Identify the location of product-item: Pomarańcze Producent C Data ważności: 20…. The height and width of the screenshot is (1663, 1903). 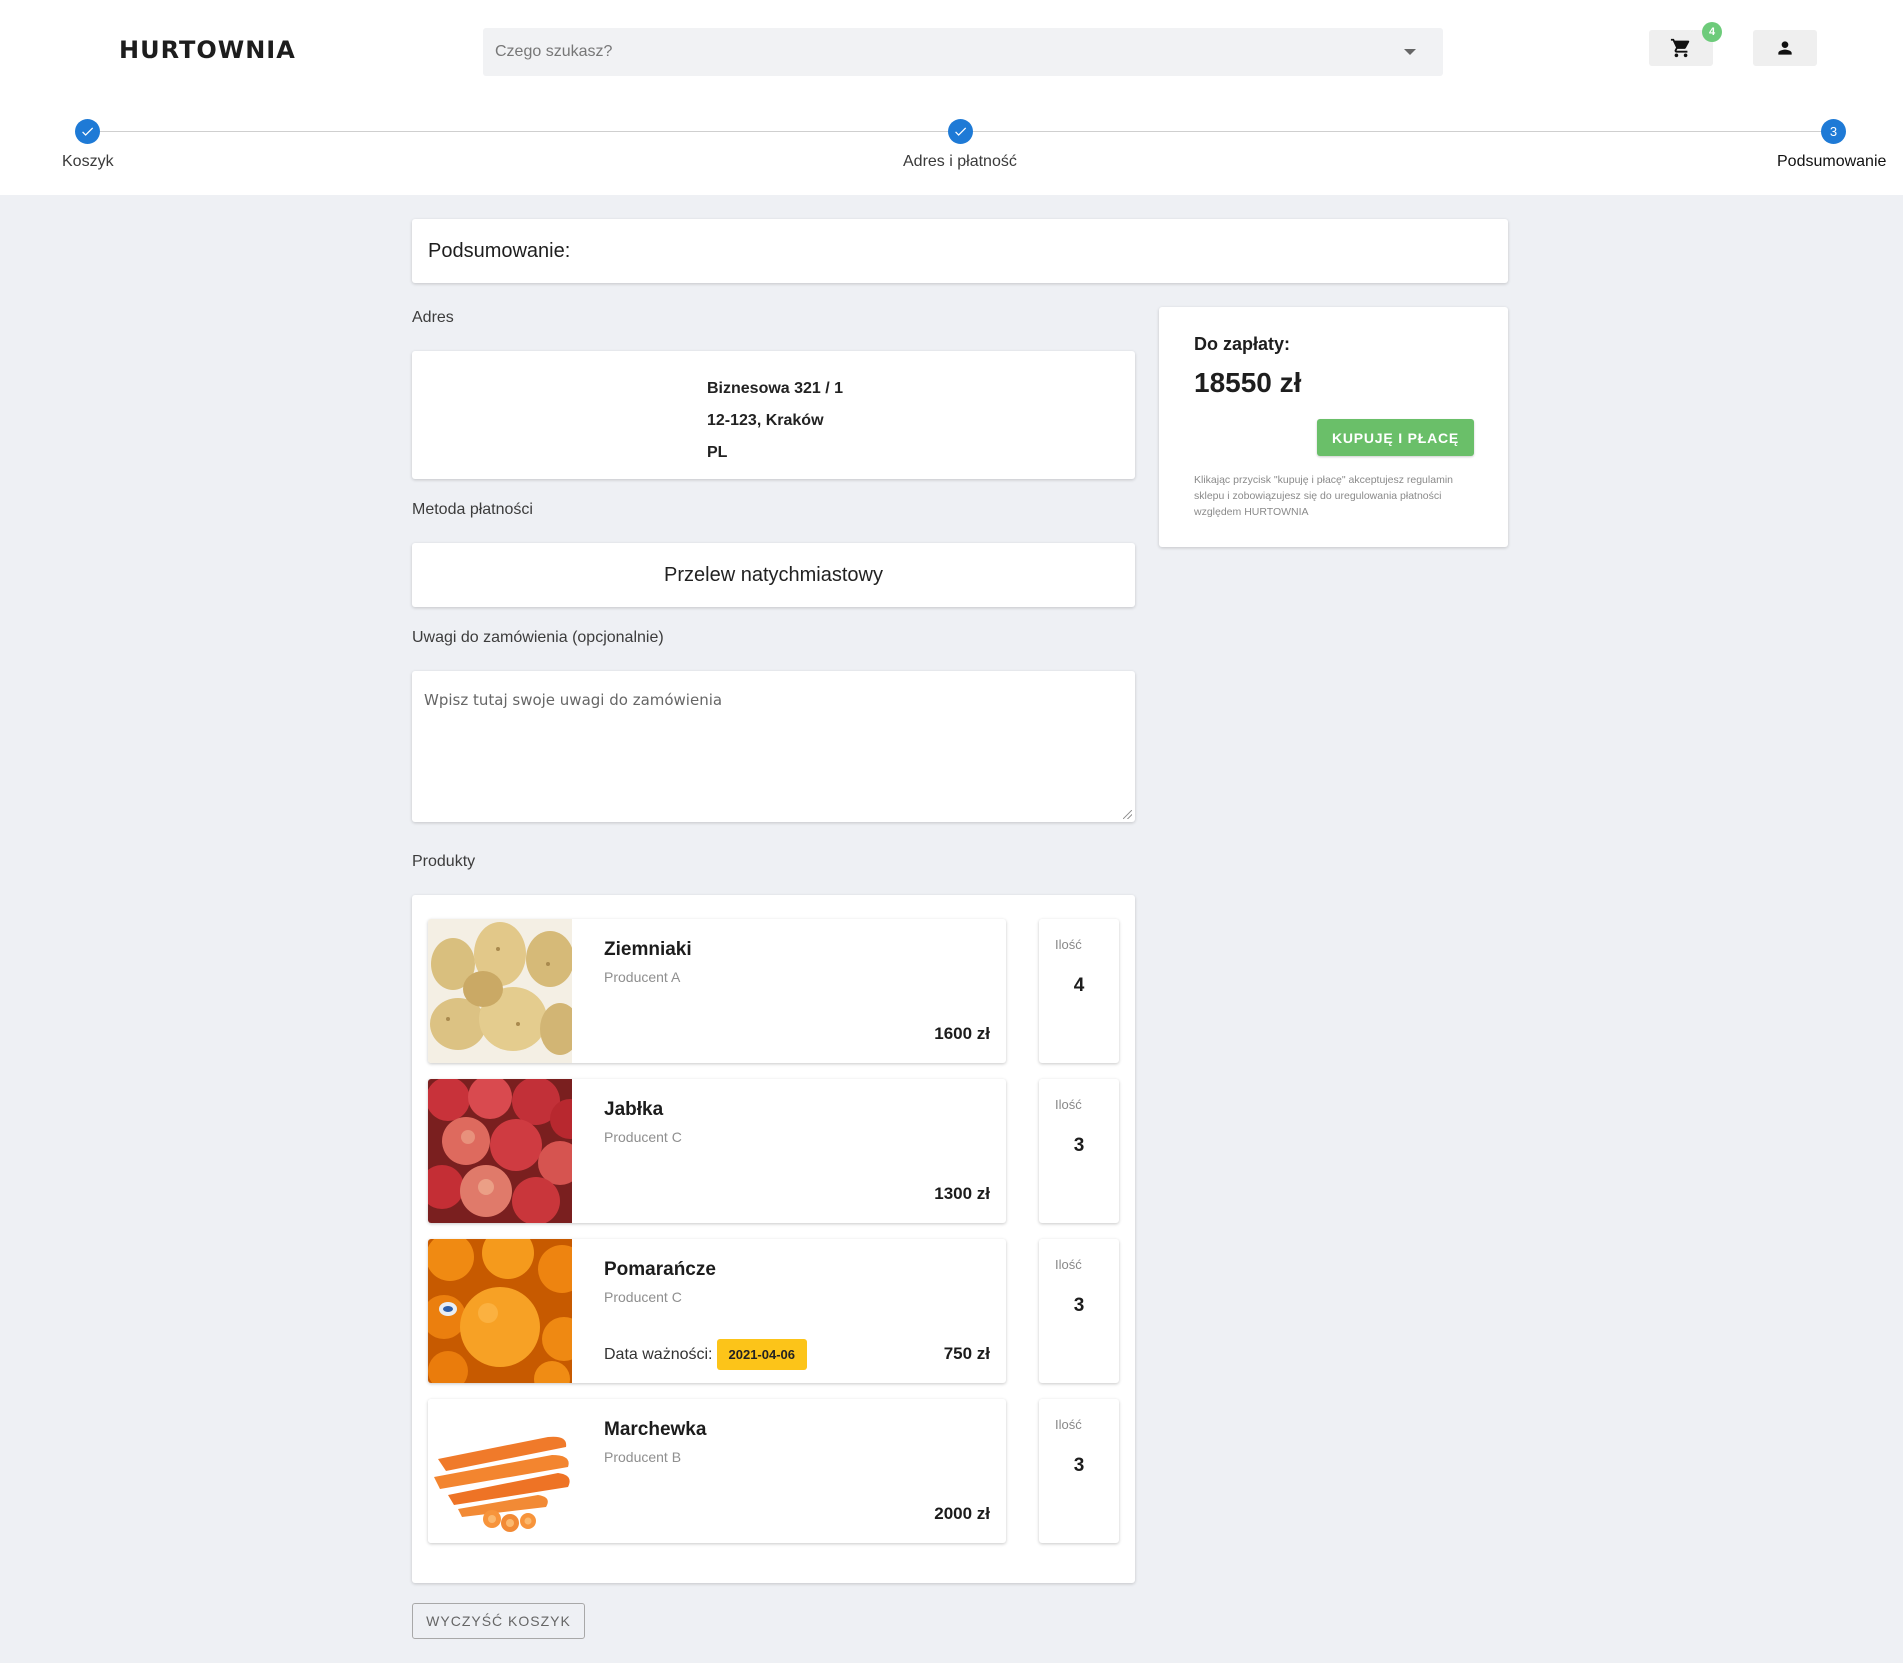
(717, 1311).